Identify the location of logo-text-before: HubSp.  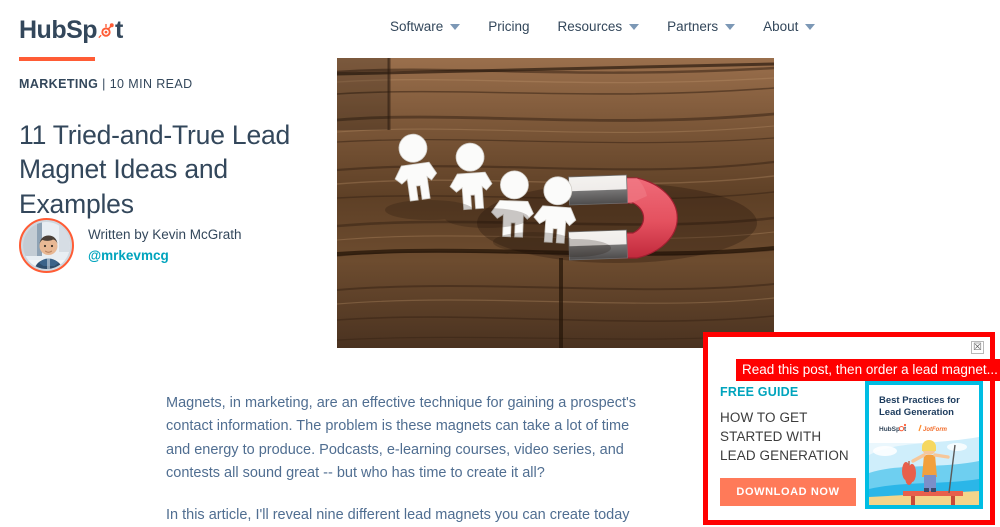
(58, 30).